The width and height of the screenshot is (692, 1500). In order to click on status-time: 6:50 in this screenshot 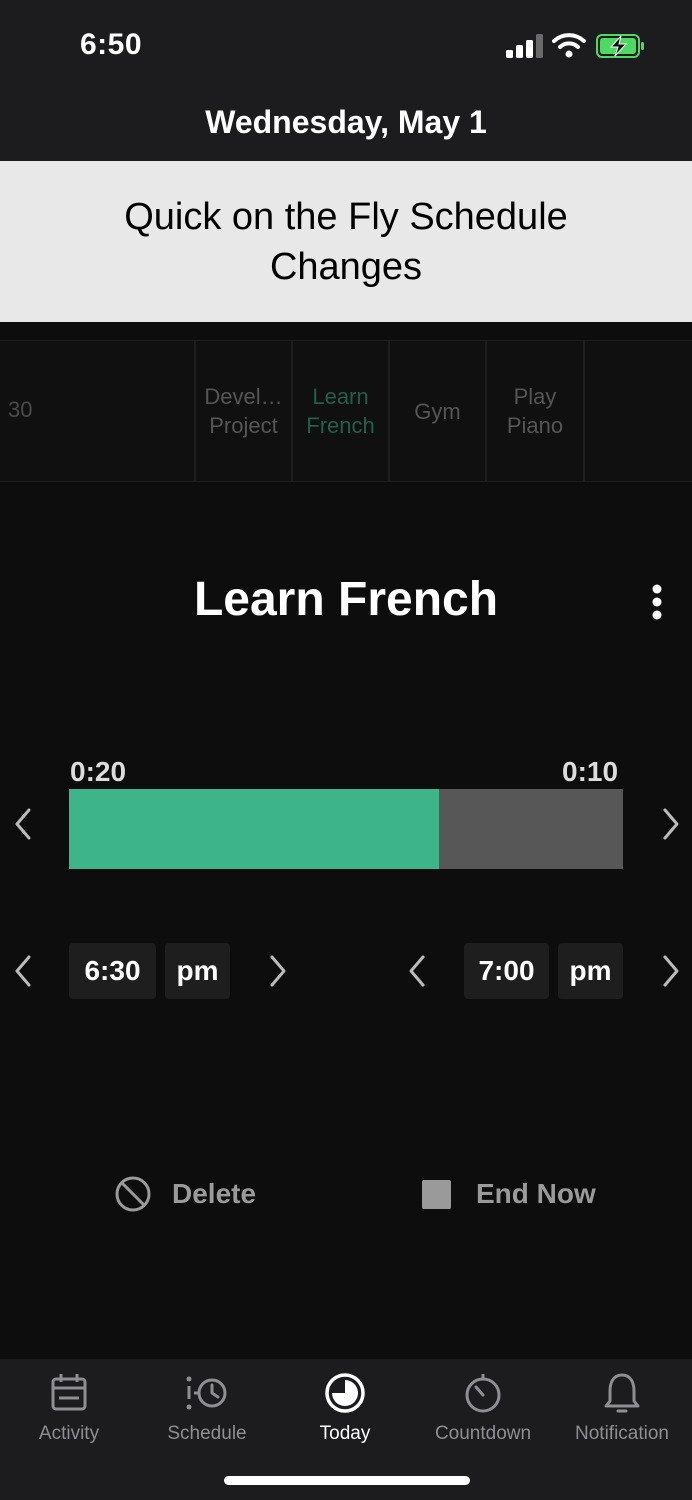, I will do `click(111, 44)`.